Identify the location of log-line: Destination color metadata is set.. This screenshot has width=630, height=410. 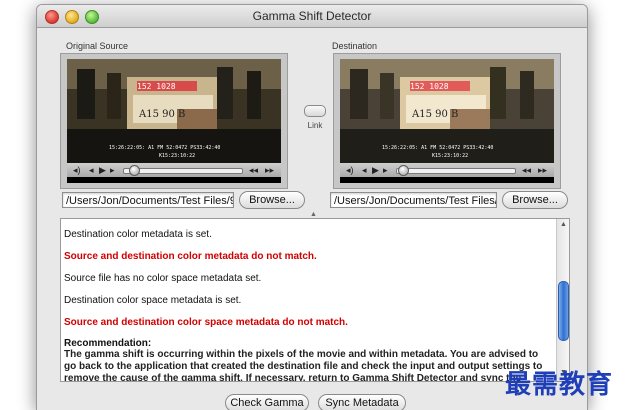
(138, 234).